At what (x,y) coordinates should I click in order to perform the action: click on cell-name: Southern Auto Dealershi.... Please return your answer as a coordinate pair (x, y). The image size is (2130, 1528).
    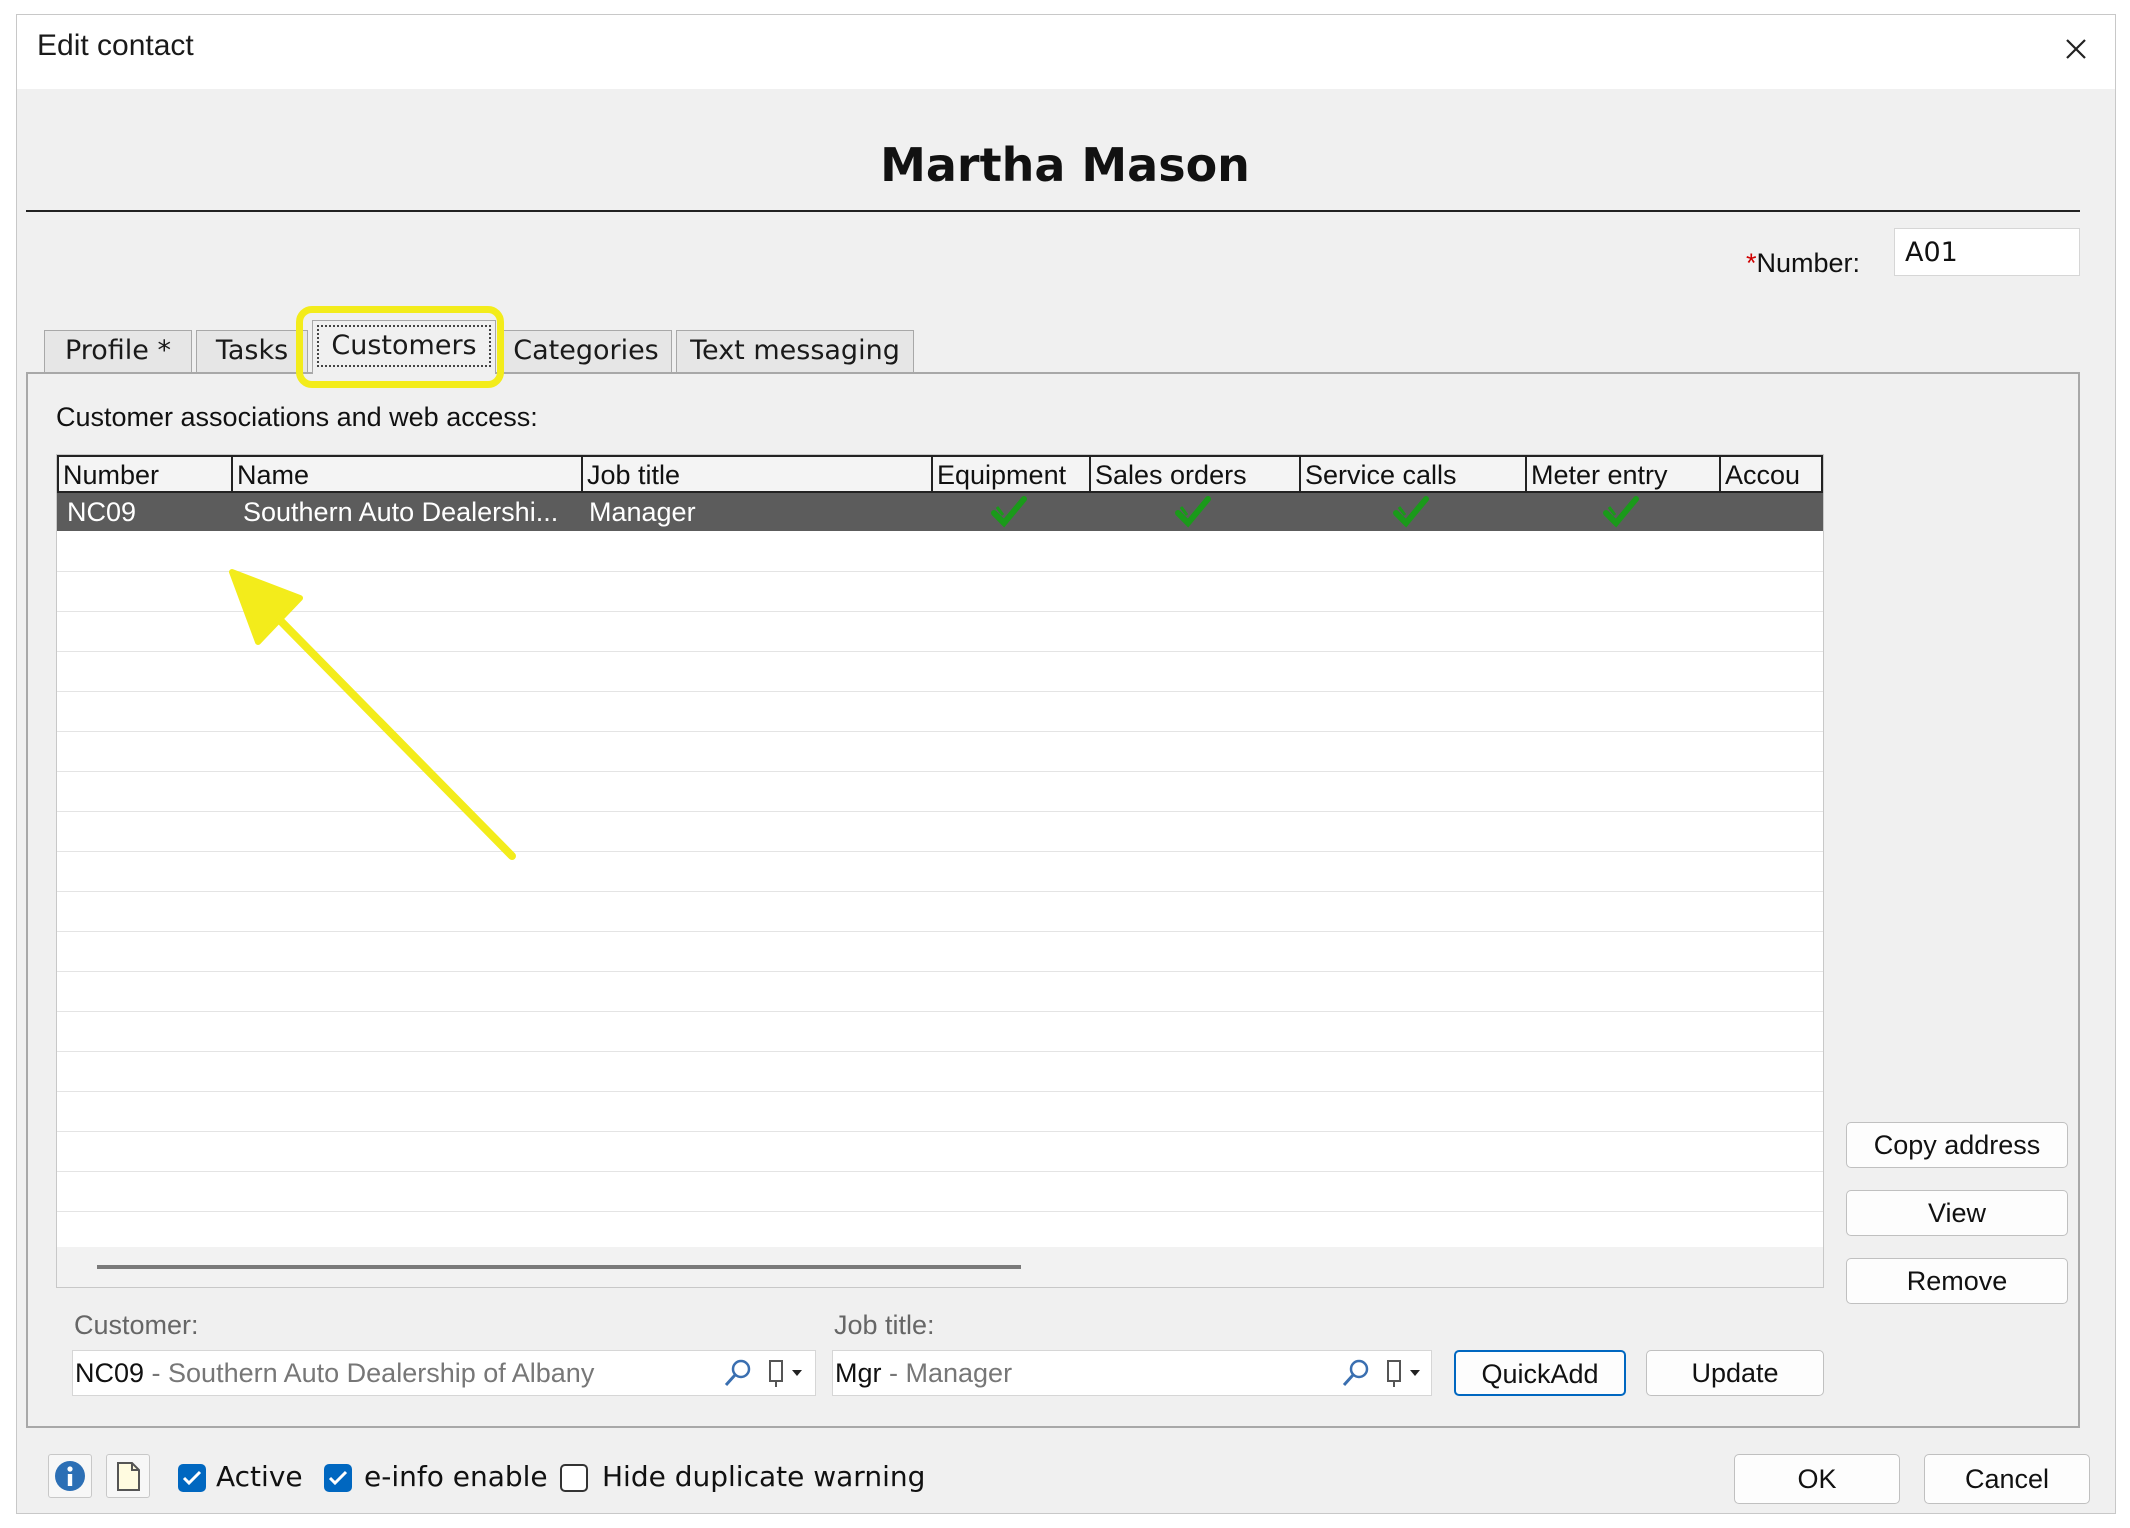
    Looking at the image, I should click on (401, 512).